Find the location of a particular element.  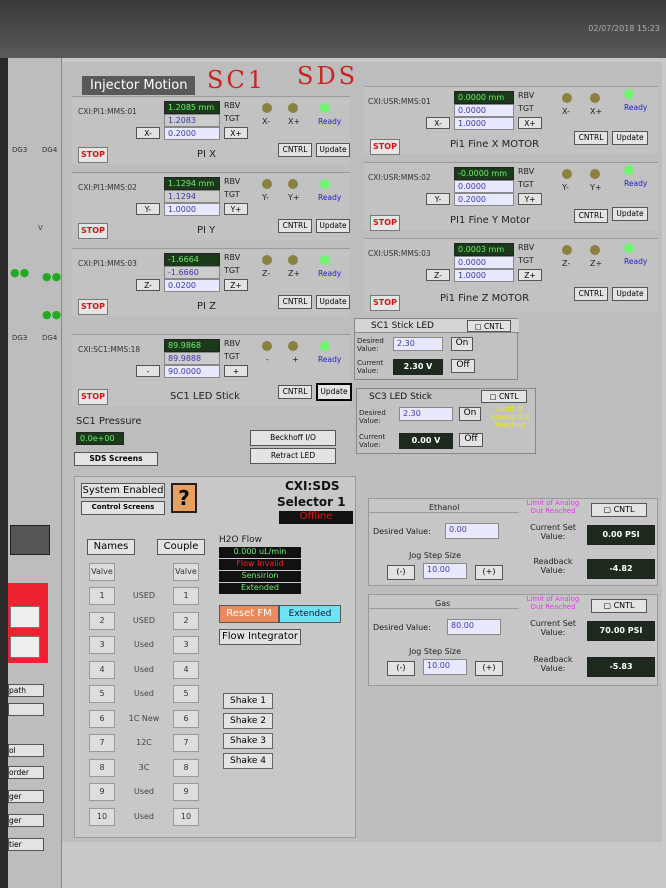

tier-button: tier is located at coordinates (26, 844).